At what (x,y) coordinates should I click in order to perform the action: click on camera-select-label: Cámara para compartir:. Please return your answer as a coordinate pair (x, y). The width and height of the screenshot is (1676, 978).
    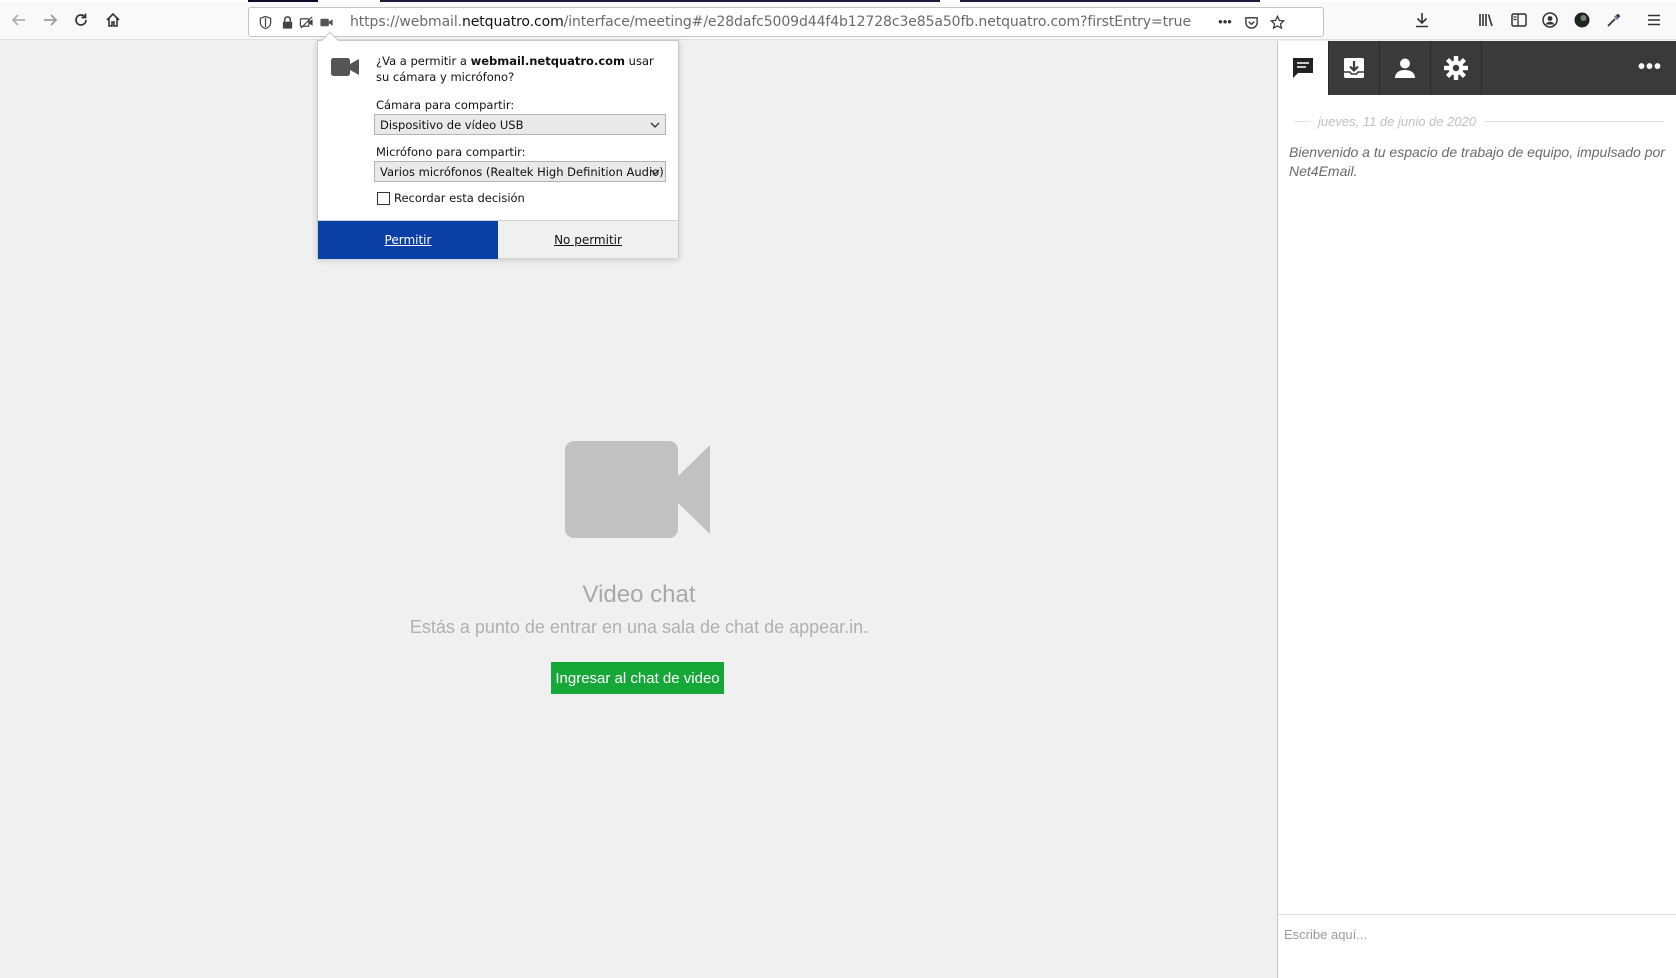
    Looking at the image, I should click on (445, 105).